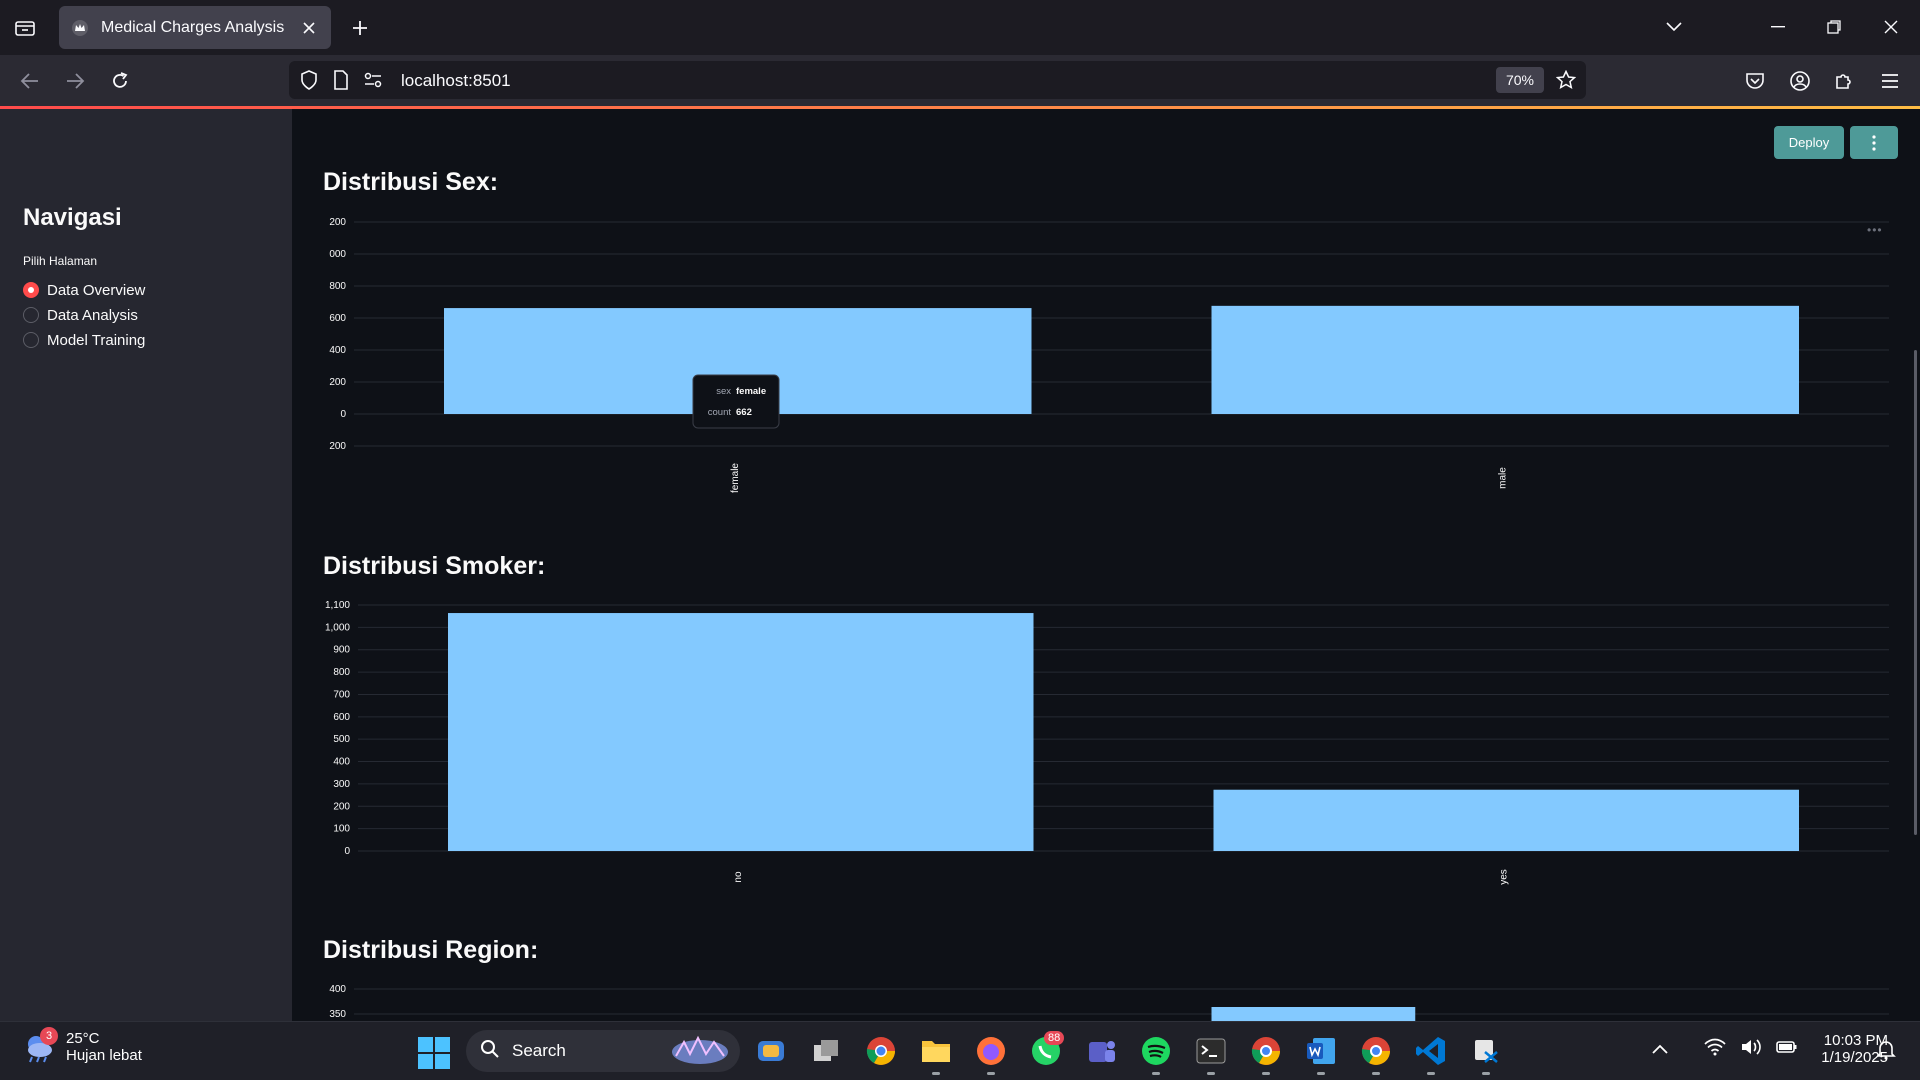 This screenshot has height=1080, width=1920. Describe the element at coordinates (337, 627) in the screenshot. I see `y-tick-label: 1,000` at that location.